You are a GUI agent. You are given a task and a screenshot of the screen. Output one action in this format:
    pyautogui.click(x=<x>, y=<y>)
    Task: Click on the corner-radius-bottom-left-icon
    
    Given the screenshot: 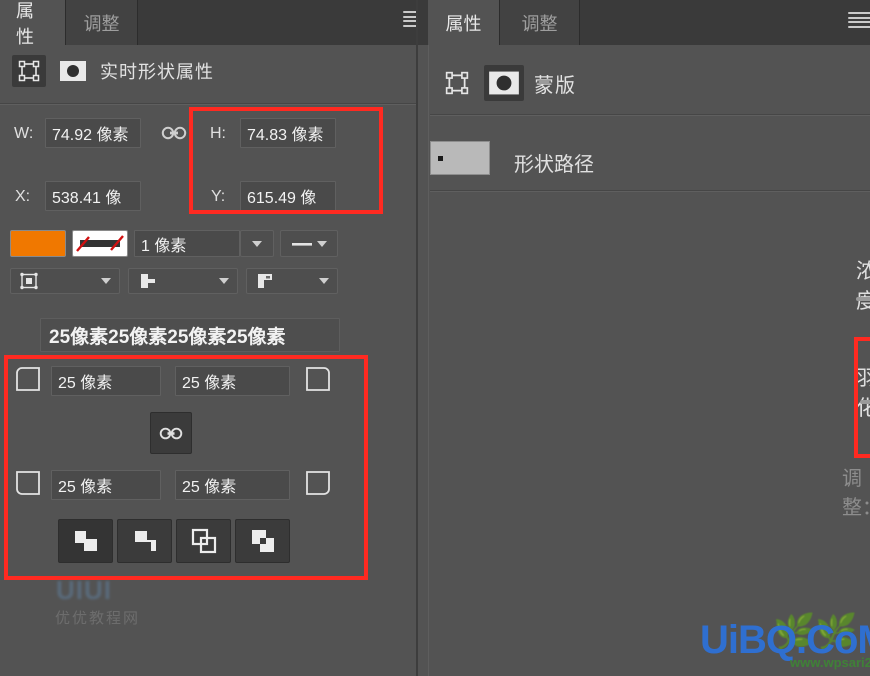 What is the action you would take?
    pyautogui.click(x=28, y=483)
    